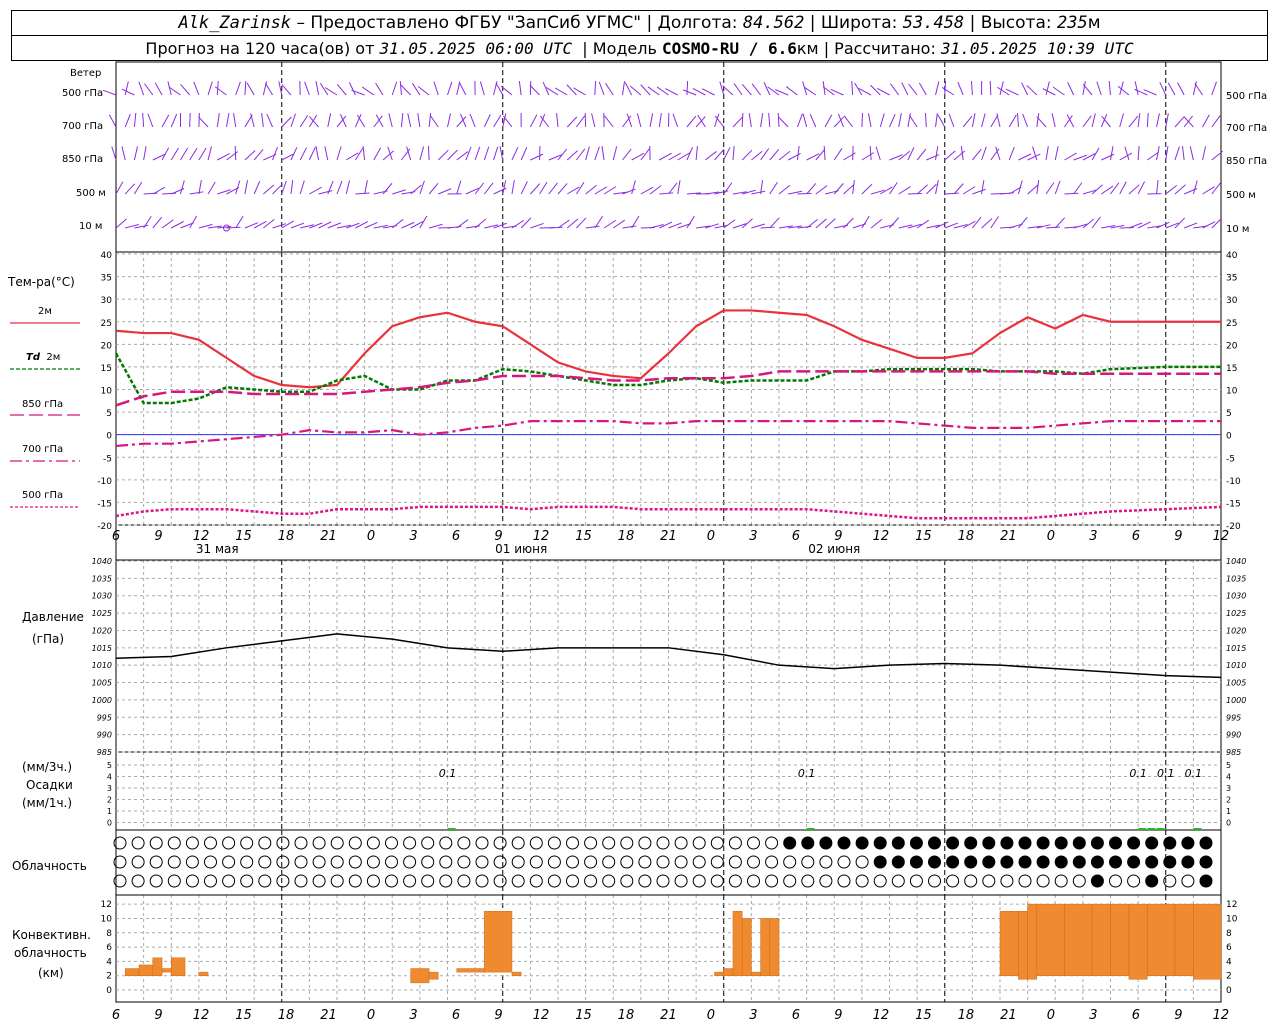 The image size is (1280, 1024). Describe the element at coordinates (966, 536) in the screenshot. I see `time-tick-label: 18` at that location.